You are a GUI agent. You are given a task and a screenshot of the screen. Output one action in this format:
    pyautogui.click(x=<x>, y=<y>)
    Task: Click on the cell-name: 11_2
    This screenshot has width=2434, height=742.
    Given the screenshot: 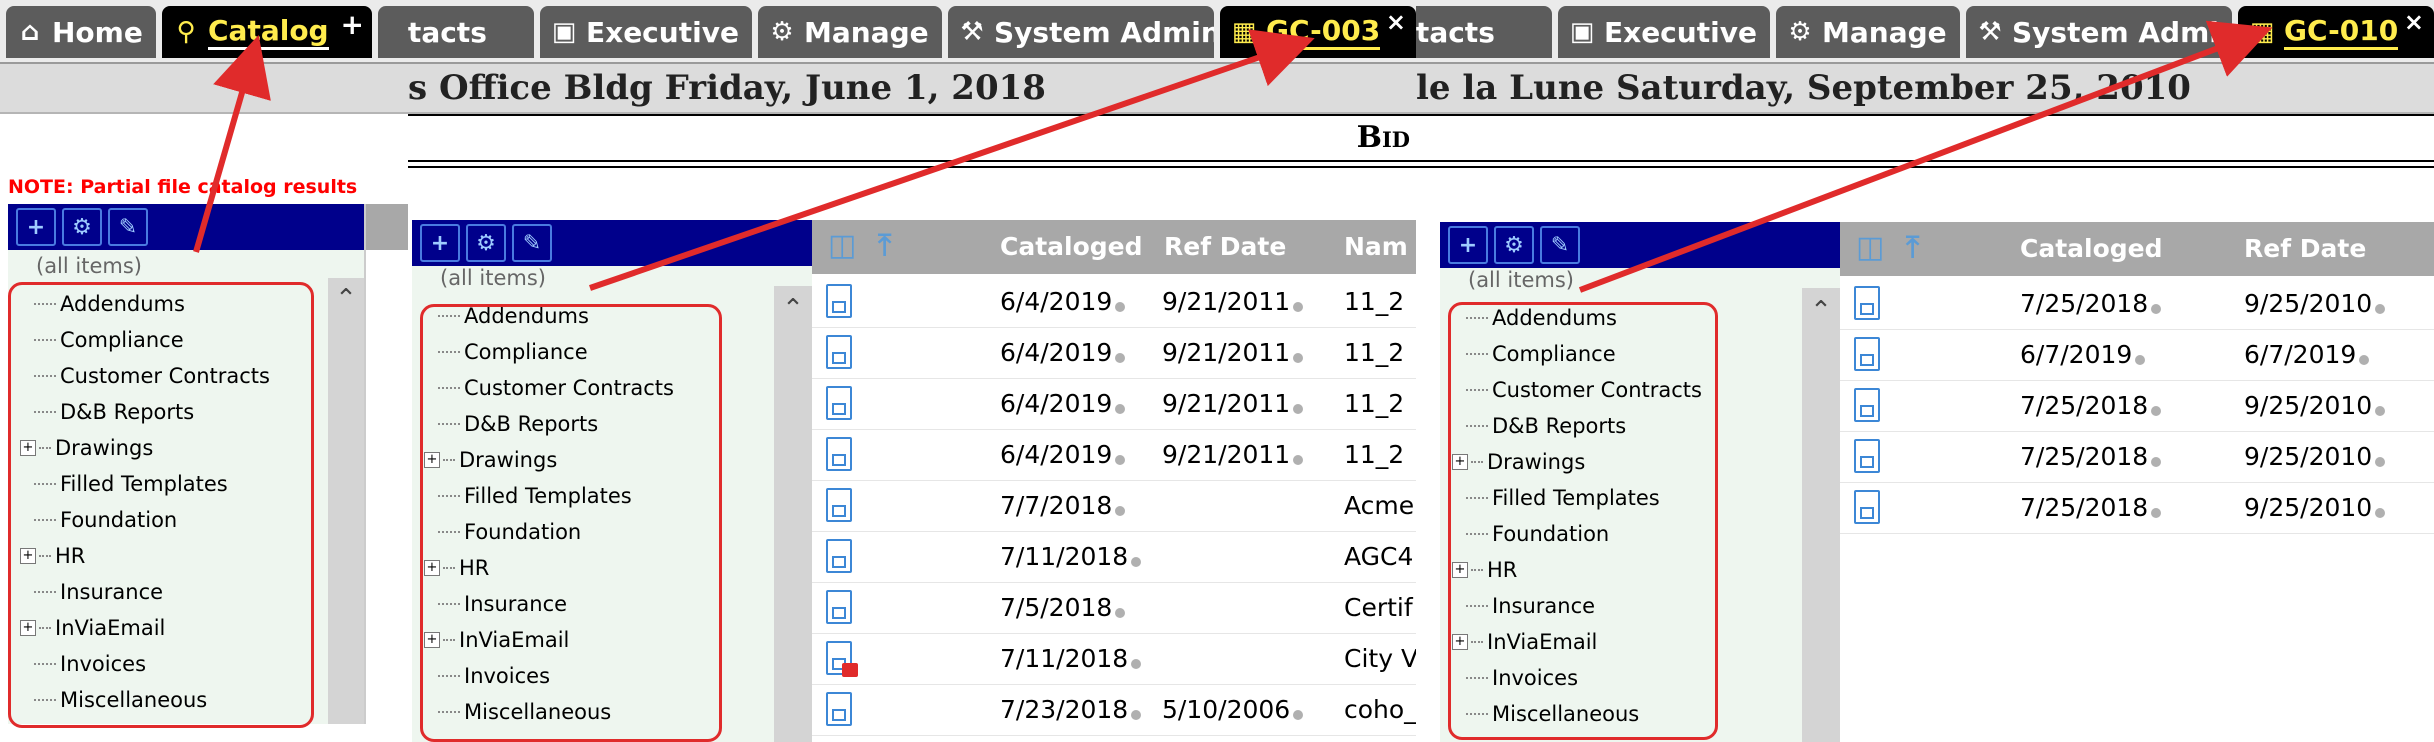 What is the action you would take?
    pyautogui.click(x=1374, y=403)
    